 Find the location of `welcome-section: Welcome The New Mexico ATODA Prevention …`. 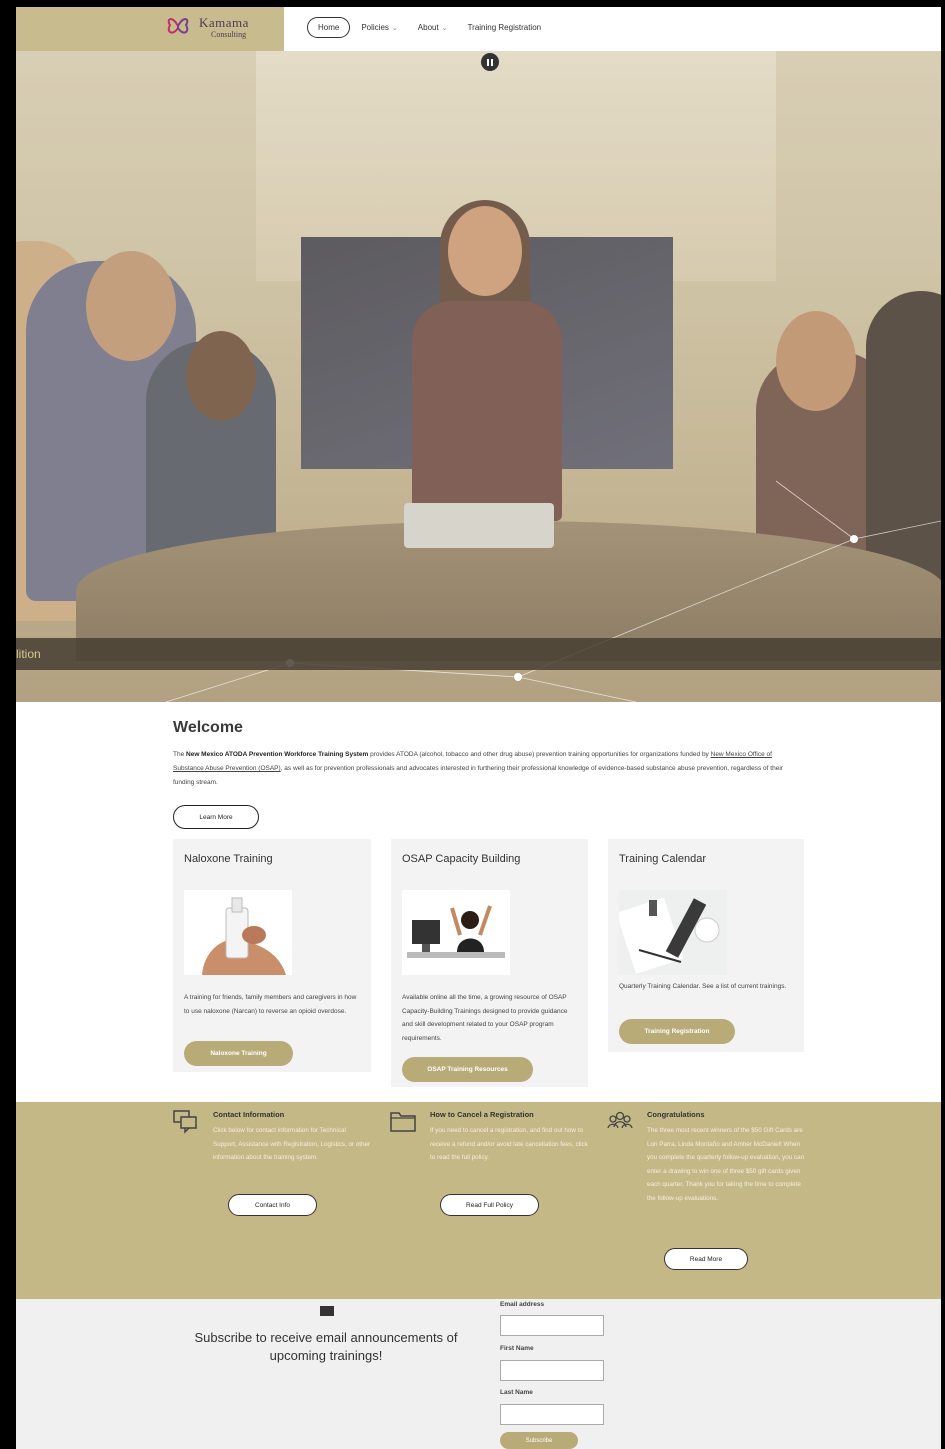

welcome-section: Welcome The New Mexico ATODA Prevention … is located at coordinates (493, 774).